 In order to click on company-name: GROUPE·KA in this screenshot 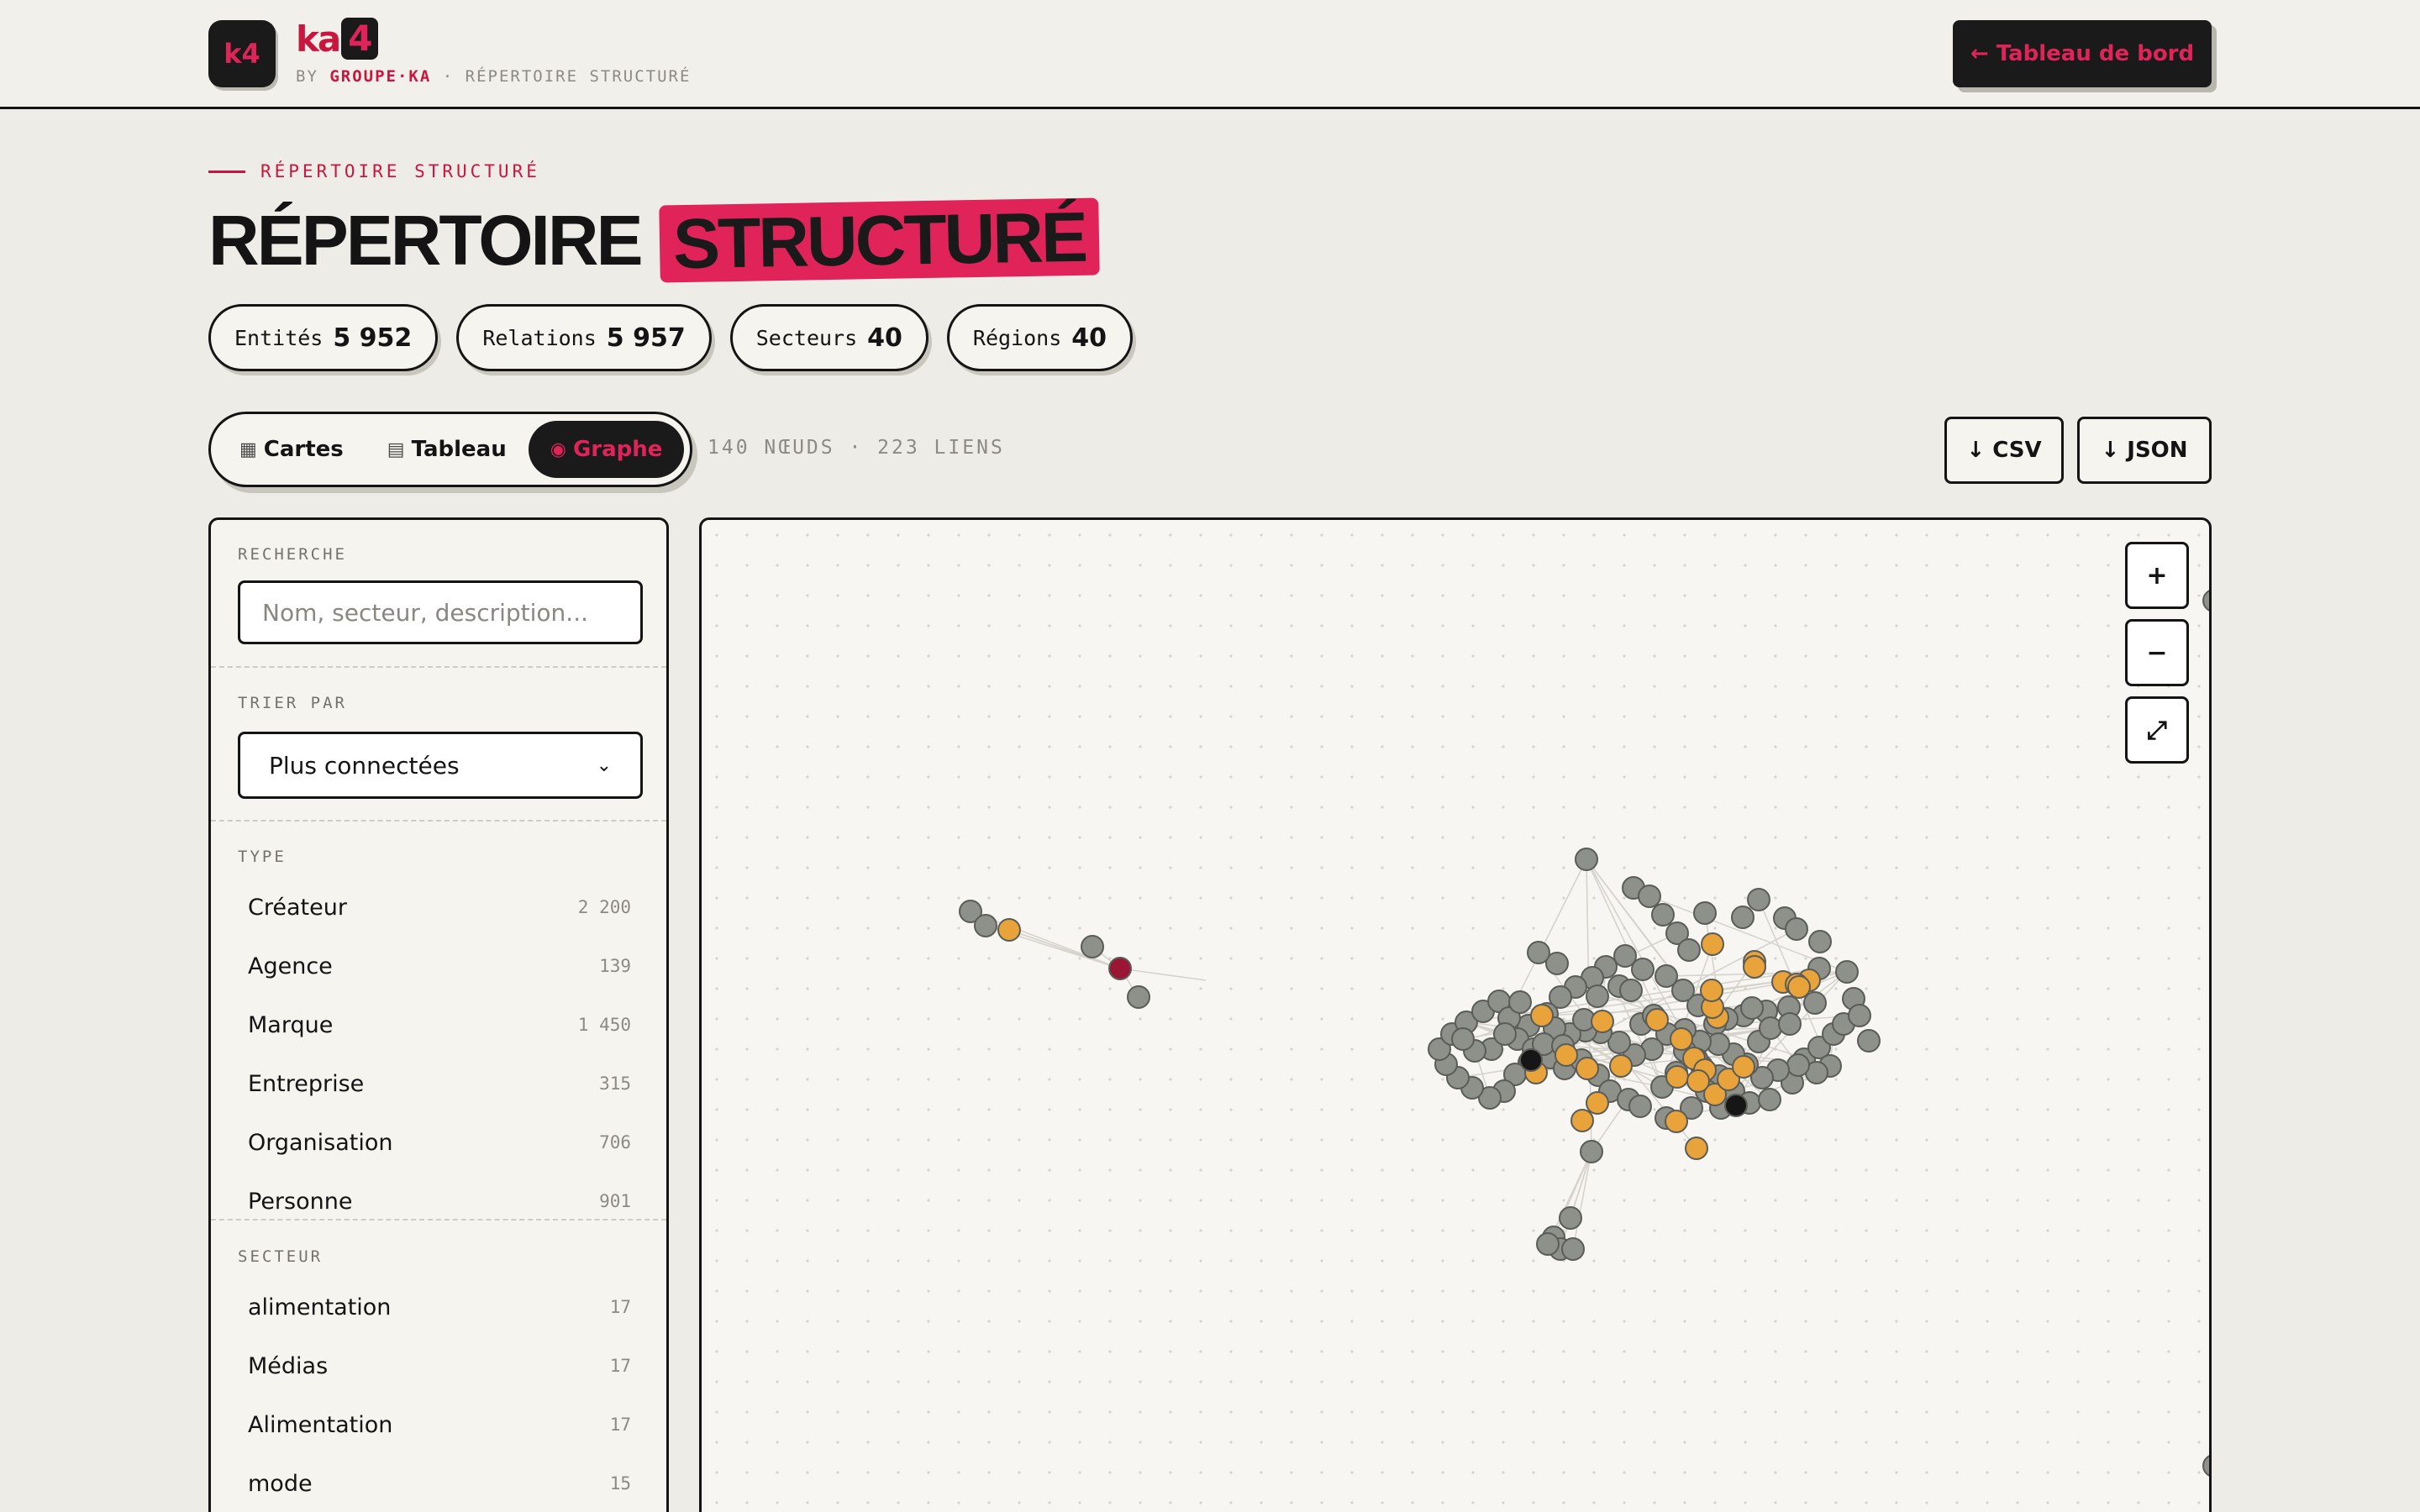, I will do `click(381, 76)`.